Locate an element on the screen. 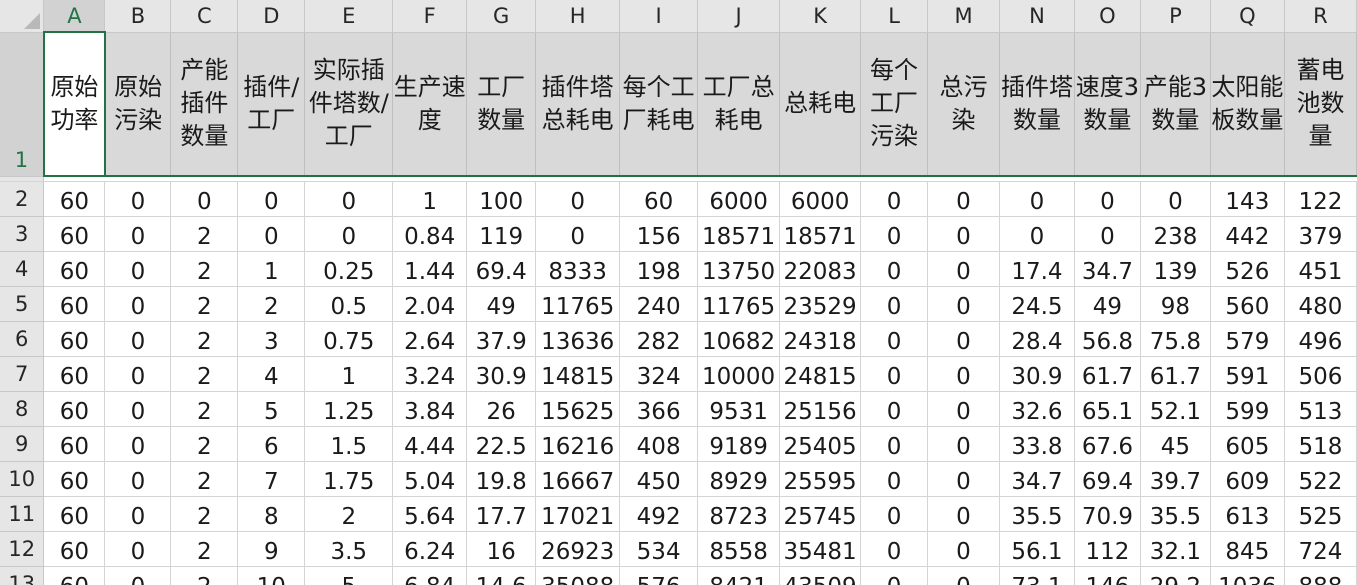  cell-j5: 11765 is located at coordinates (739, 304).